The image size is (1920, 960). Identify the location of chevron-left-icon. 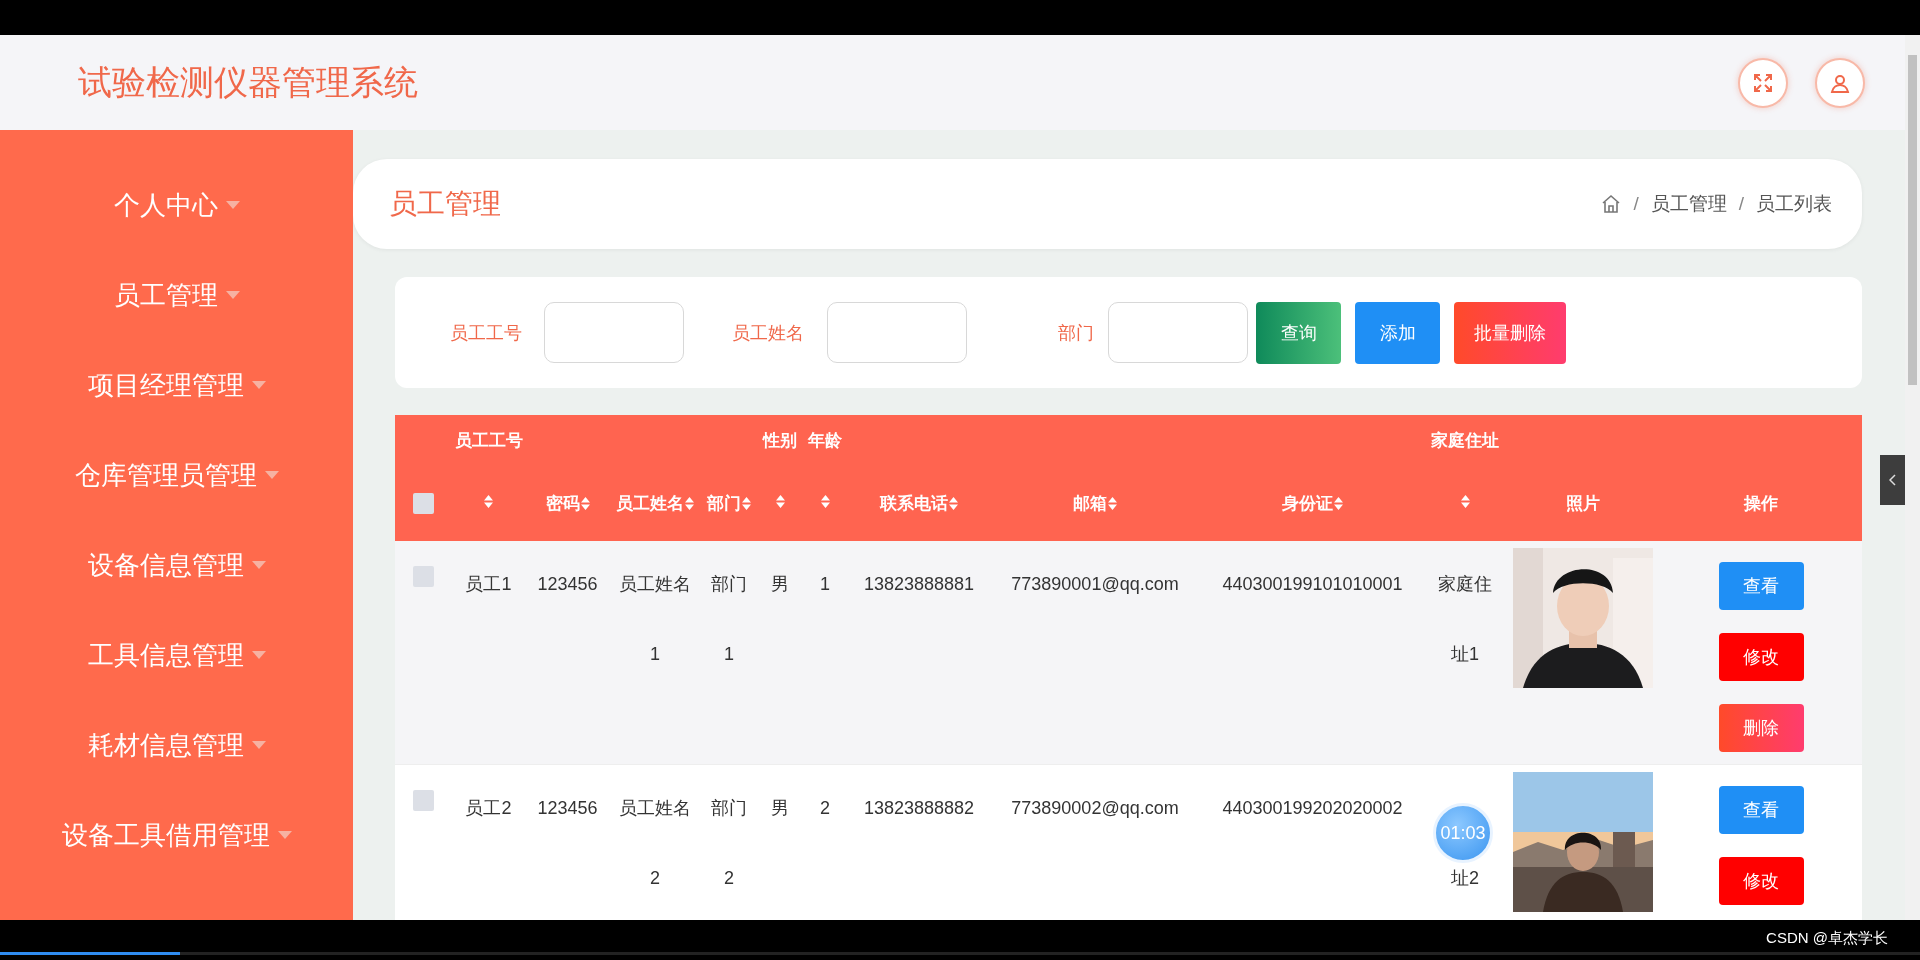
(1892, 480).